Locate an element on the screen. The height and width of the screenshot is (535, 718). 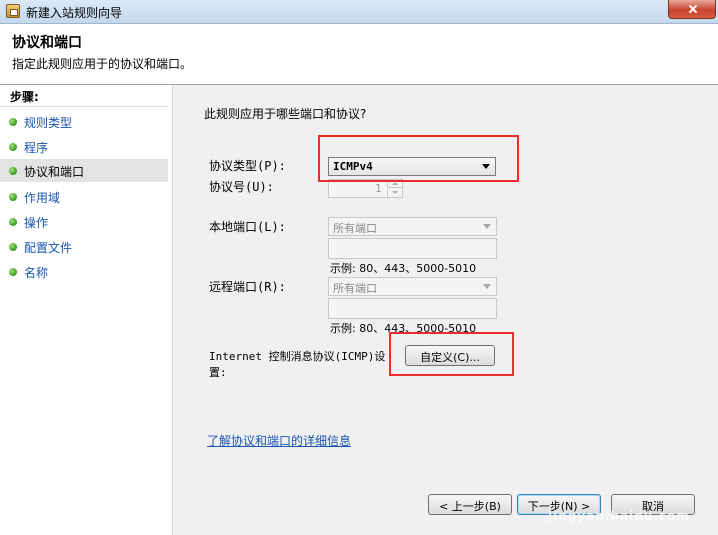
spin-down-icon is located at coordinates (394, 193).